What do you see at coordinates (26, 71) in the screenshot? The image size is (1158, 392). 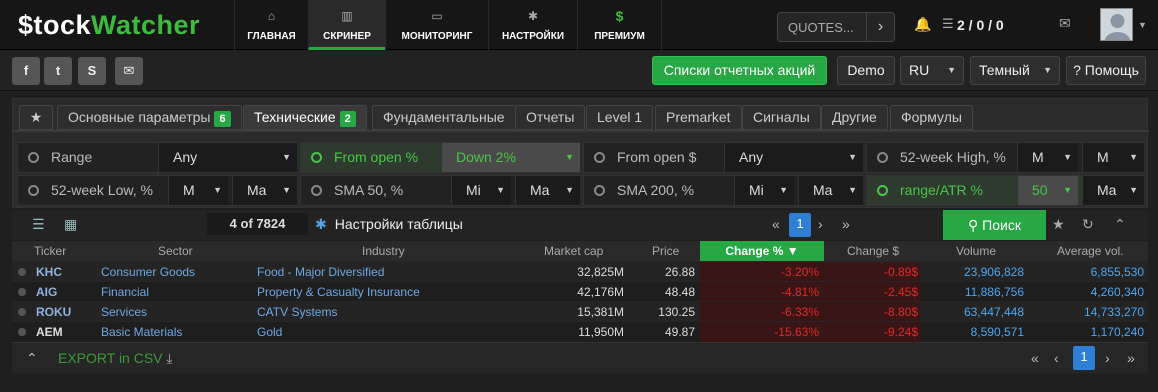 I see `facebook-icon: f` at bounding box center [26, 71].